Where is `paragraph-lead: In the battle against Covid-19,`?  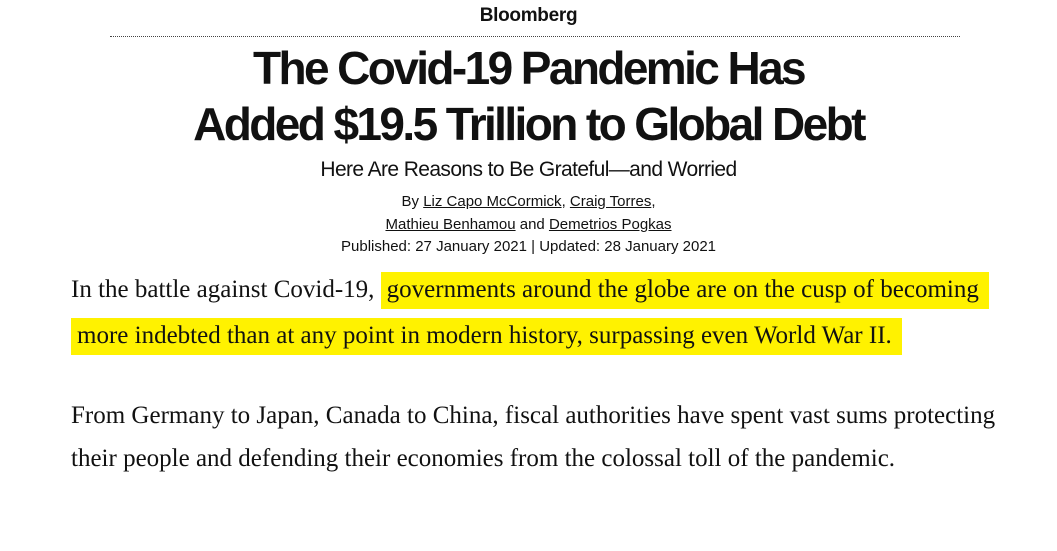
paragraph-lead: In the battle against Covid-19, is located at coordinates (226, 289).